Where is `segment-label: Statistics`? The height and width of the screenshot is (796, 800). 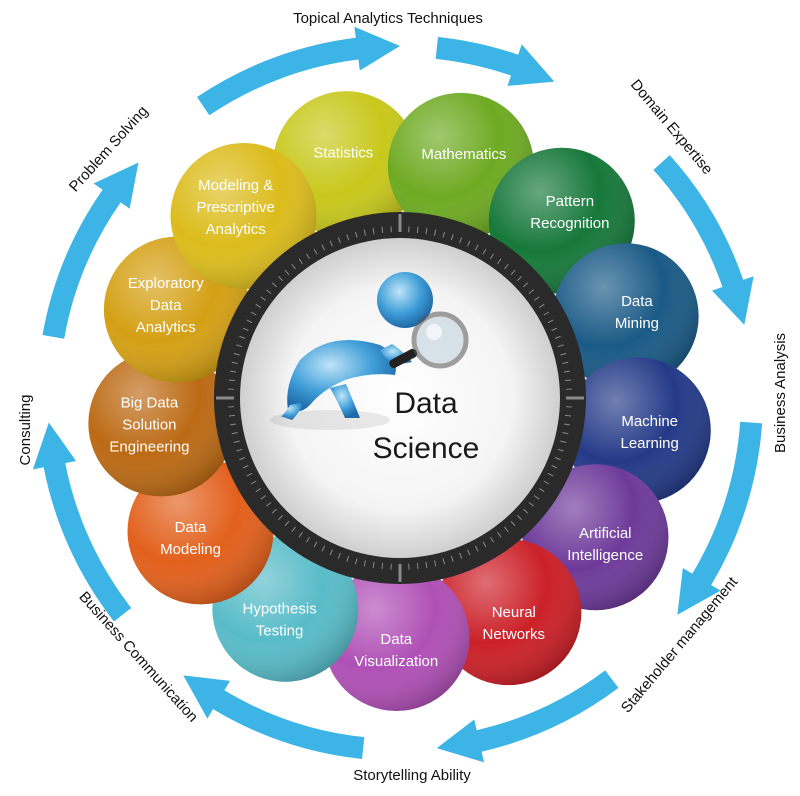
segment-label: Statistics is located at coordinates (343, 152).